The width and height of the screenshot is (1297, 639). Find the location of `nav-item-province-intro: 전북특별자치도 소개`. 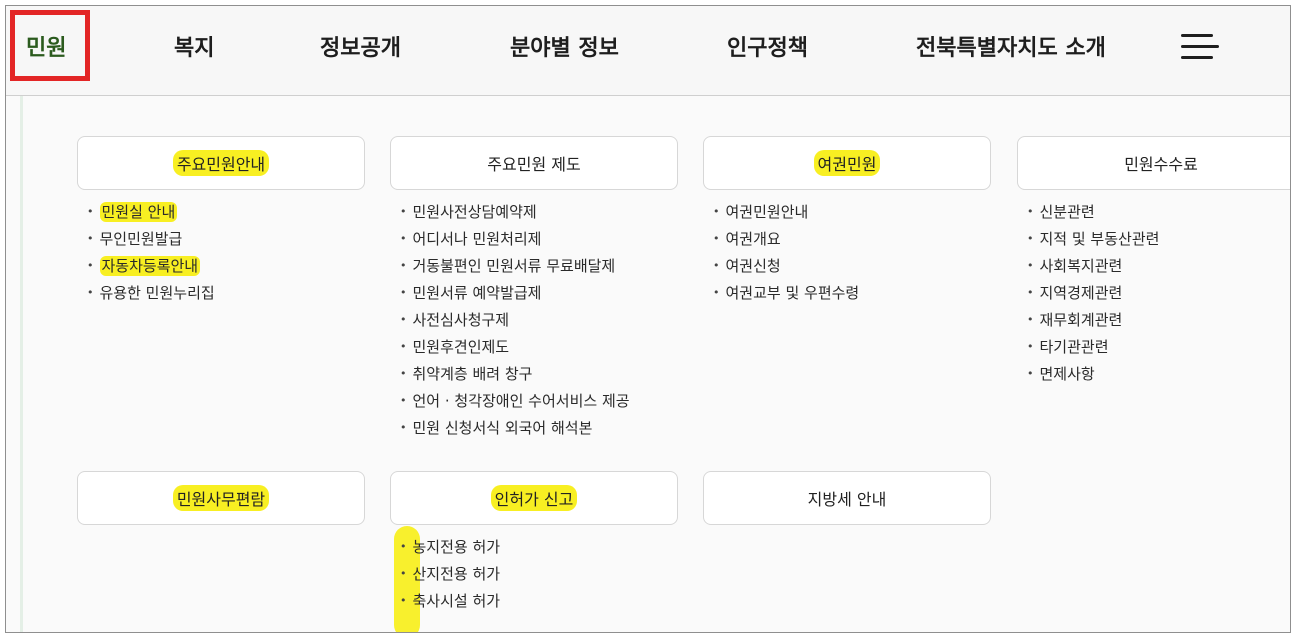

nav-item-province-intro: 전북특별자치도 소개 is located at coordinates (1011, 46).